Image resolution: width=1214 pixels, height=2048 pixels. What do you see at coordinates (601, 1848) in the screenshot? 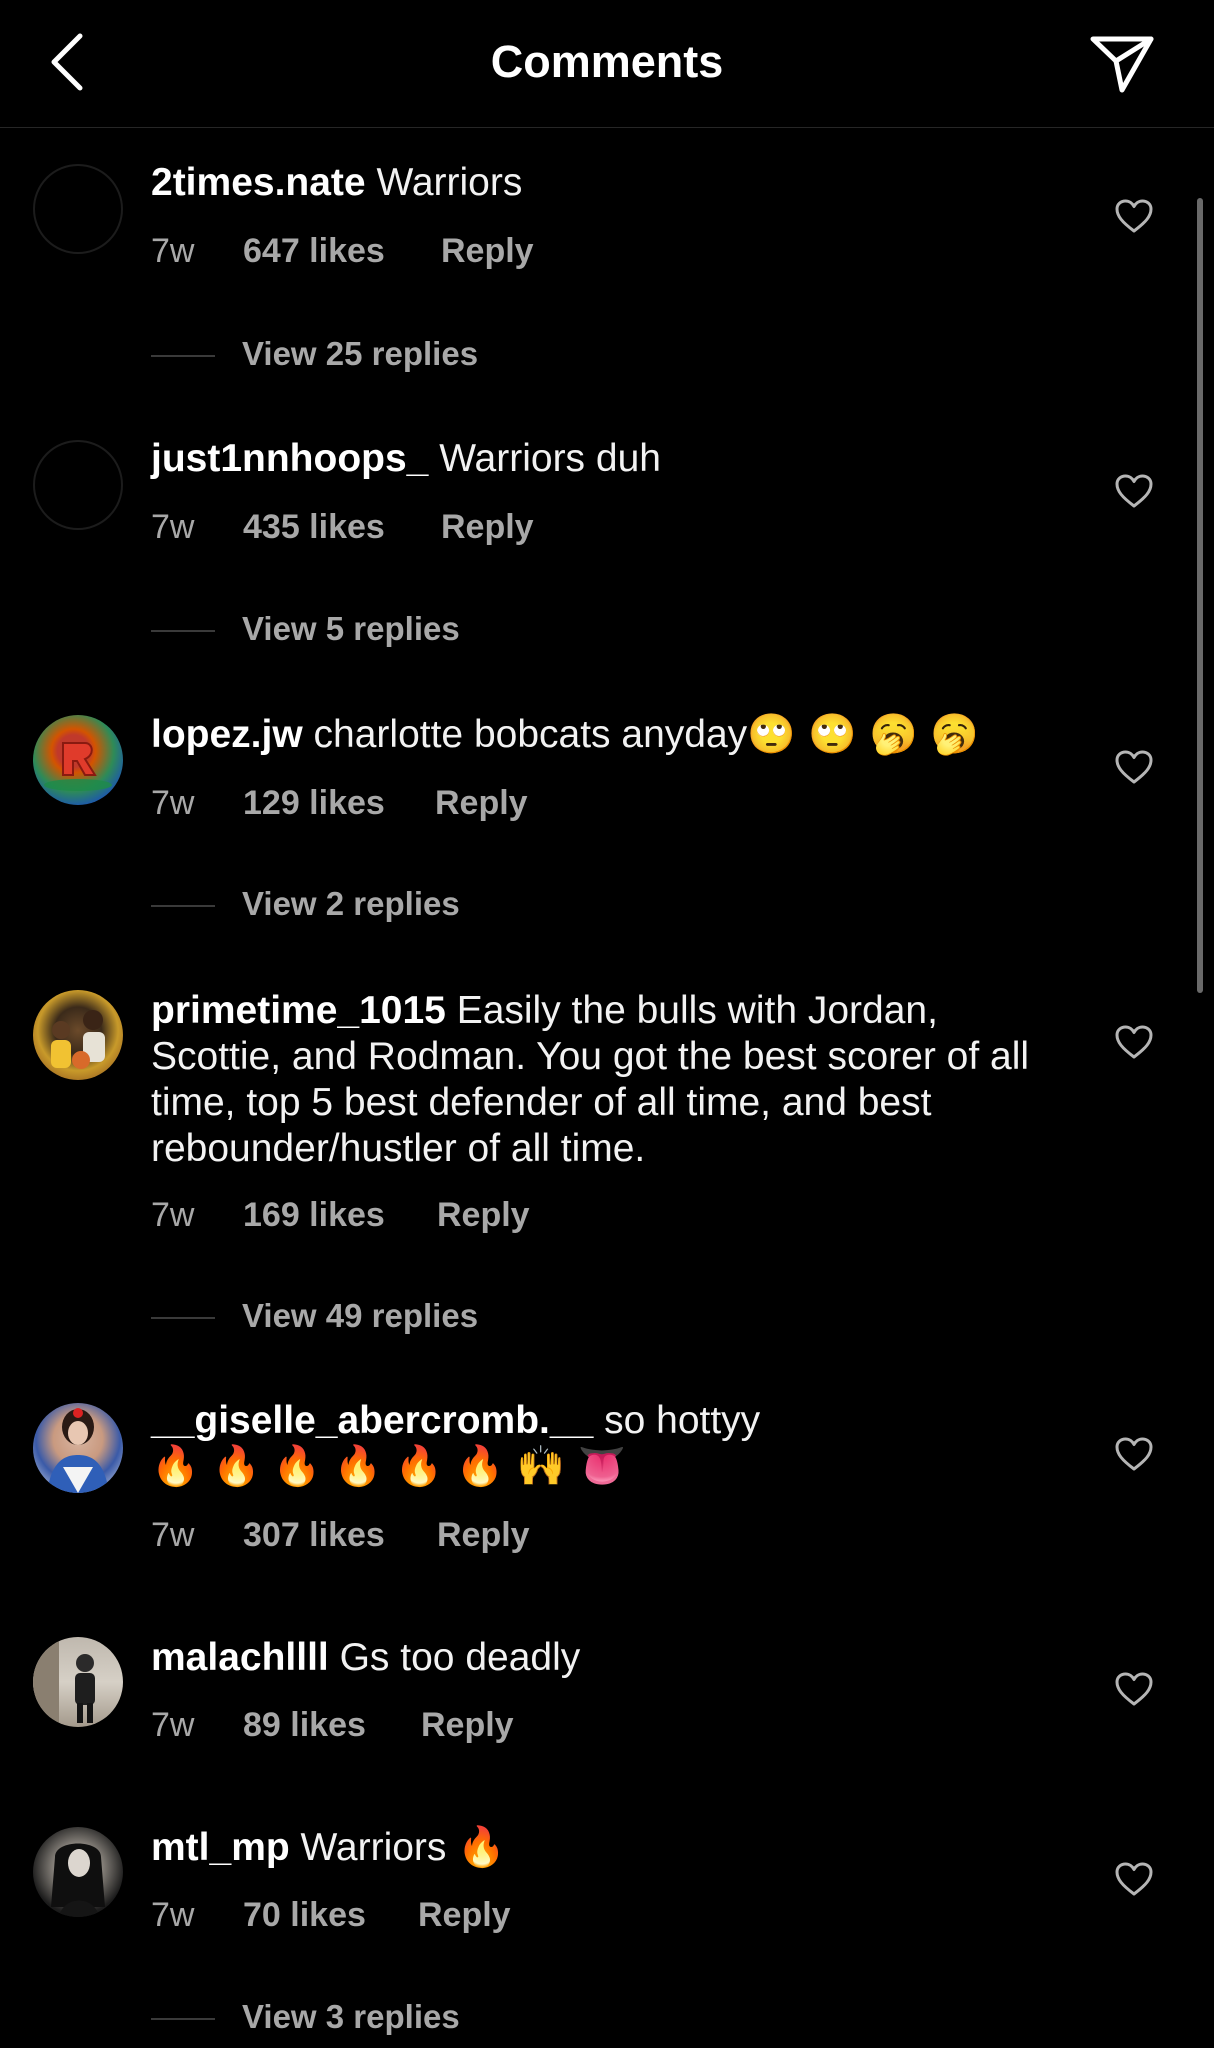
I see `comment-text: mtl_mp Warriors 🔥` at bounding box center [601, 1848].